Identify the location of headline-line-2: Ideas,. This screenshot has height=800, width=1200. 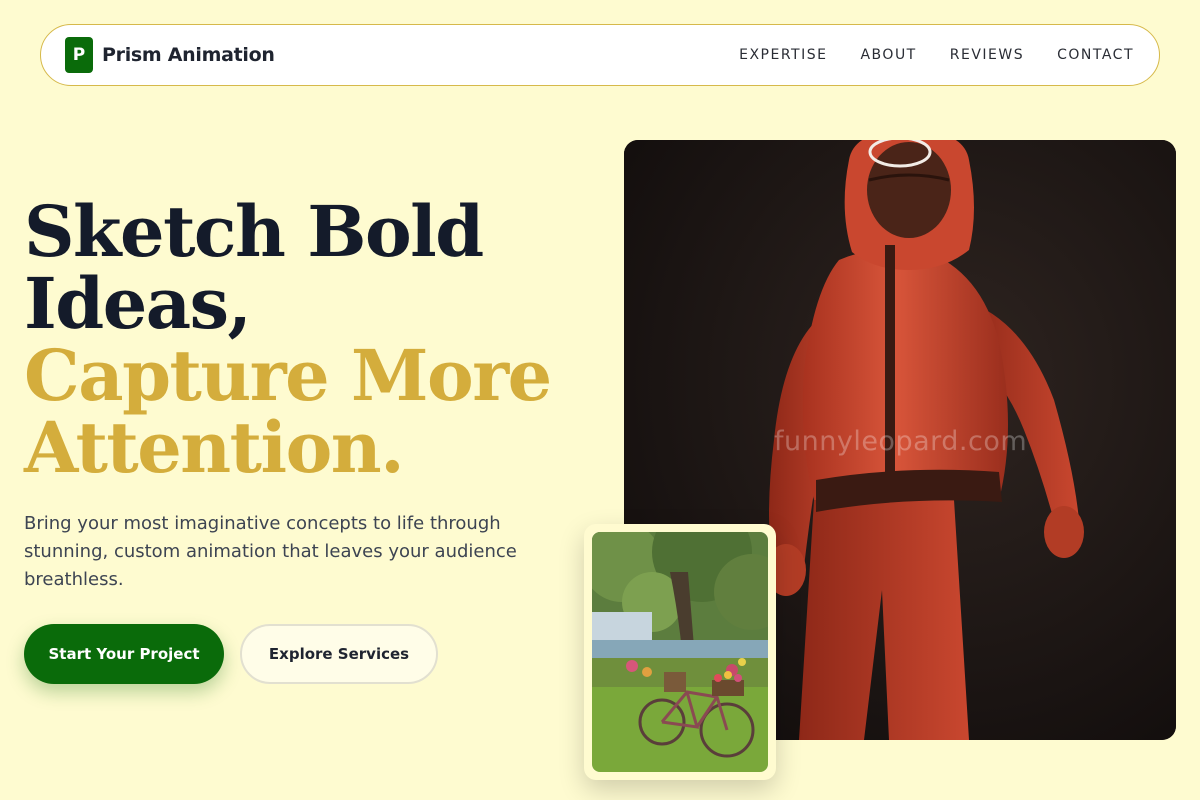
(138, 303).